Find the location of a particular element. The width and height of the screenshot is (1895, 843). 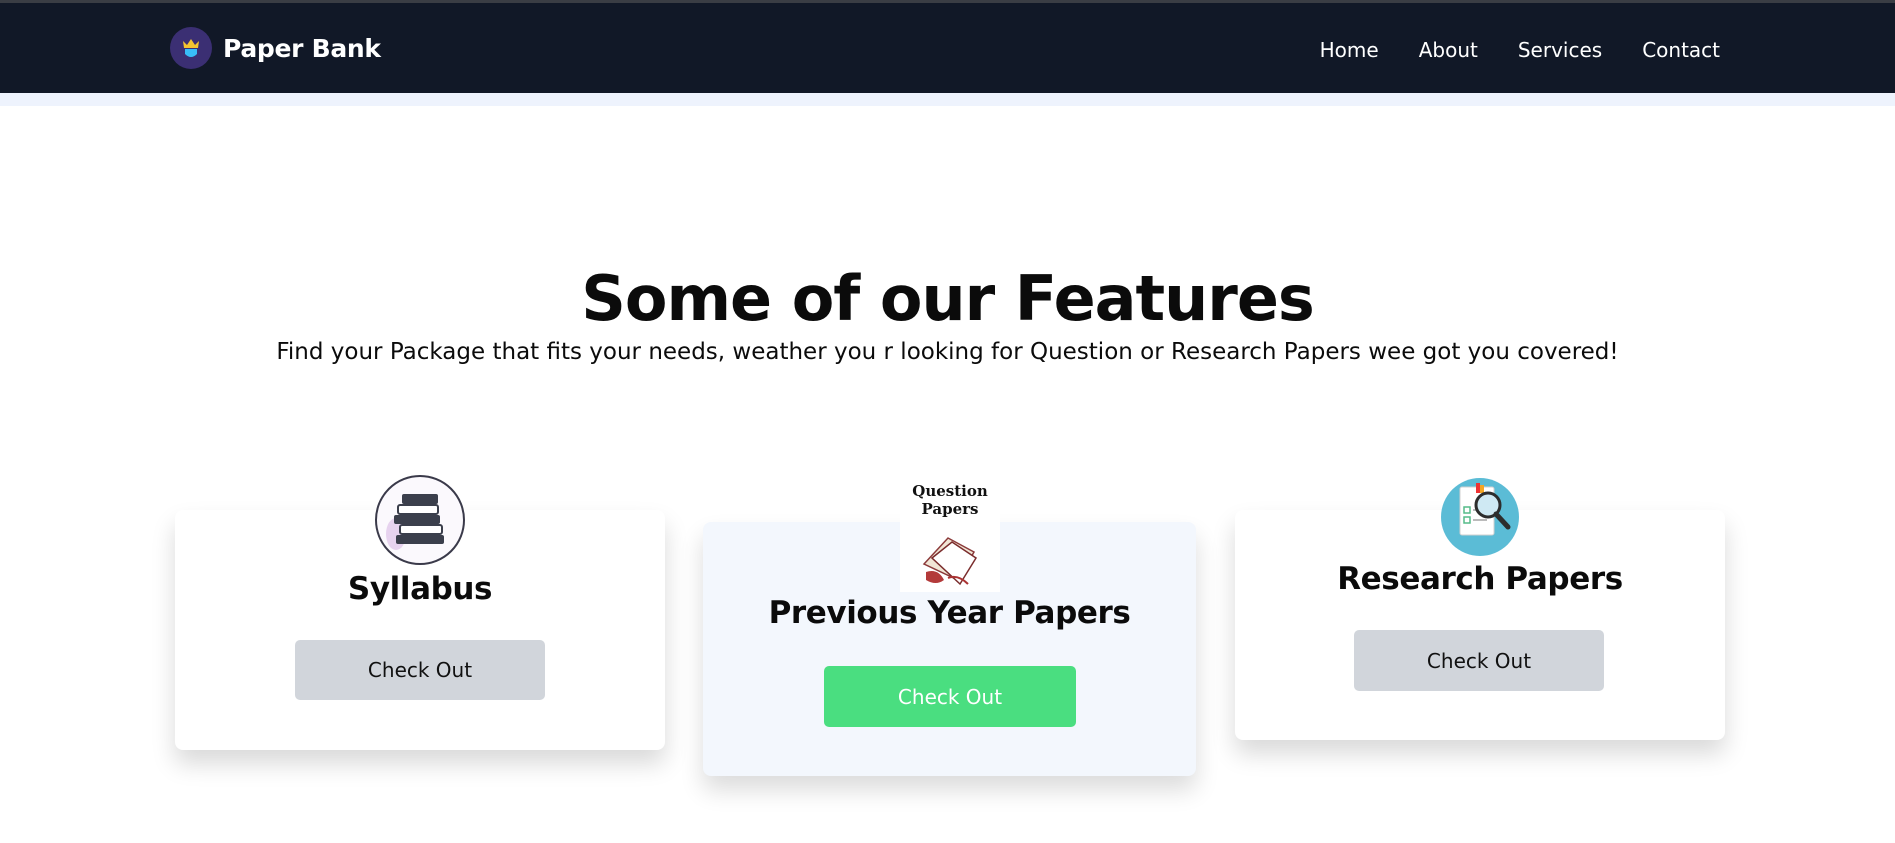

main-nav: Home About Services Contact is located at coordinates (1500, 50).